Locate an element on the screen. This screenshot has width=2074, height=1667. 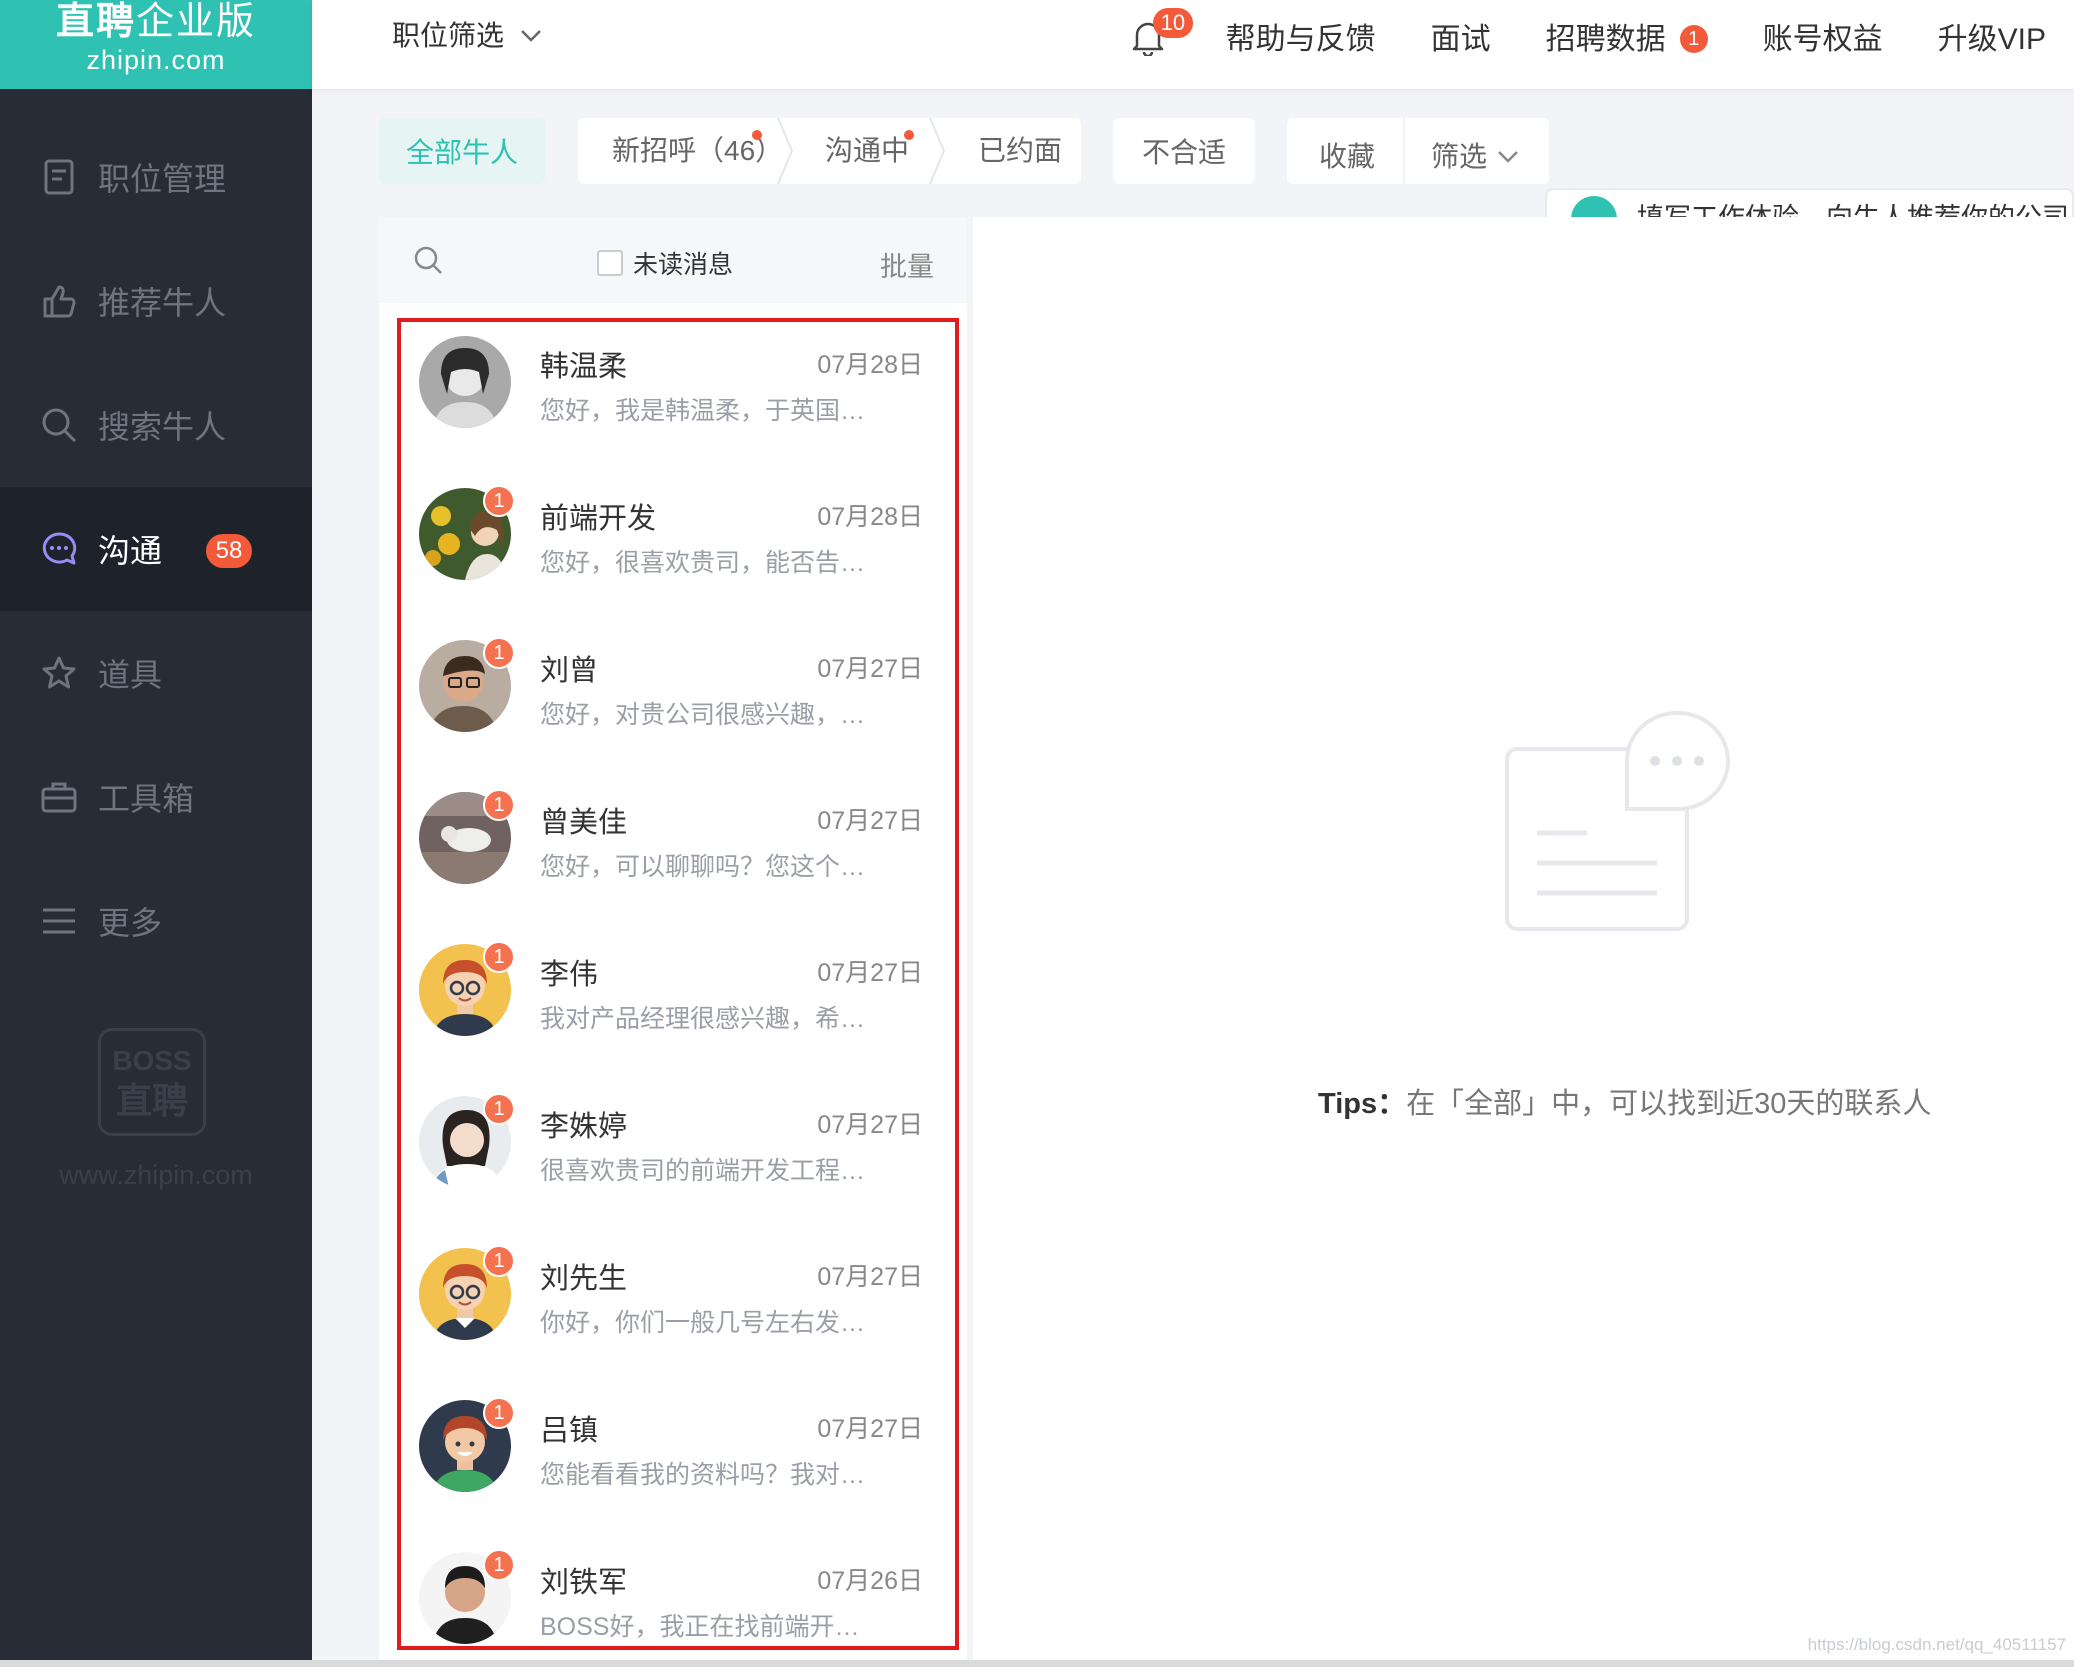
recruit-data-link: 招聘数据 1 is located at coordinates (1627, 36).